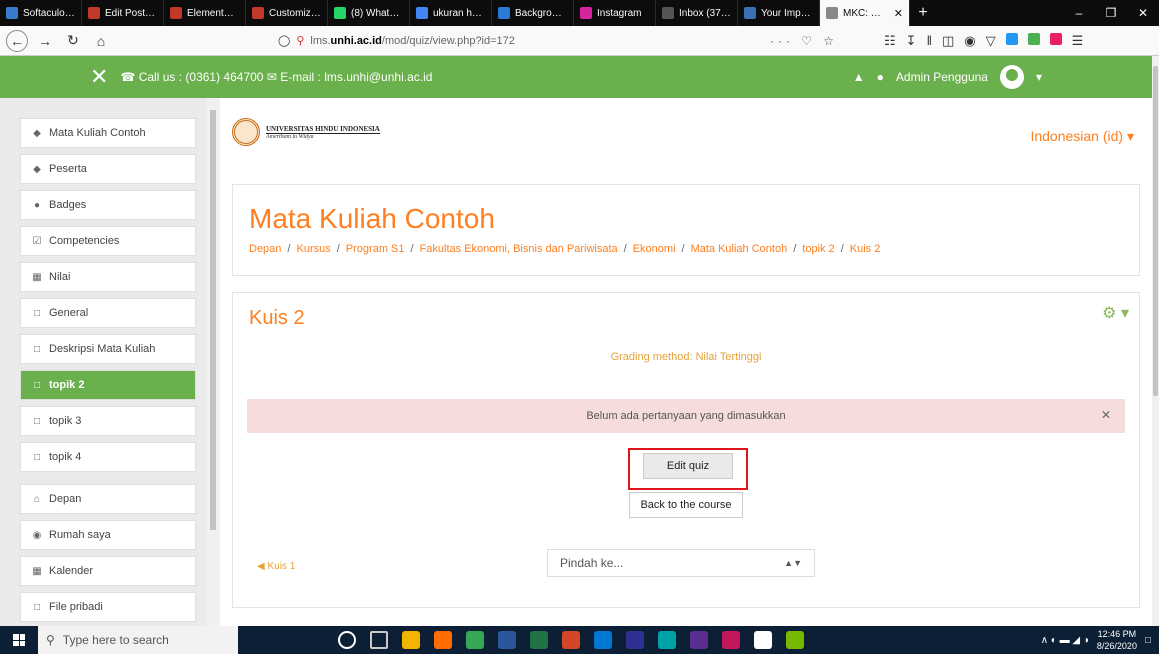 The width and height of the screenshot is (1159, 654). I want to click on sidebar-item: ◆ Peserta, so click(108, 169).